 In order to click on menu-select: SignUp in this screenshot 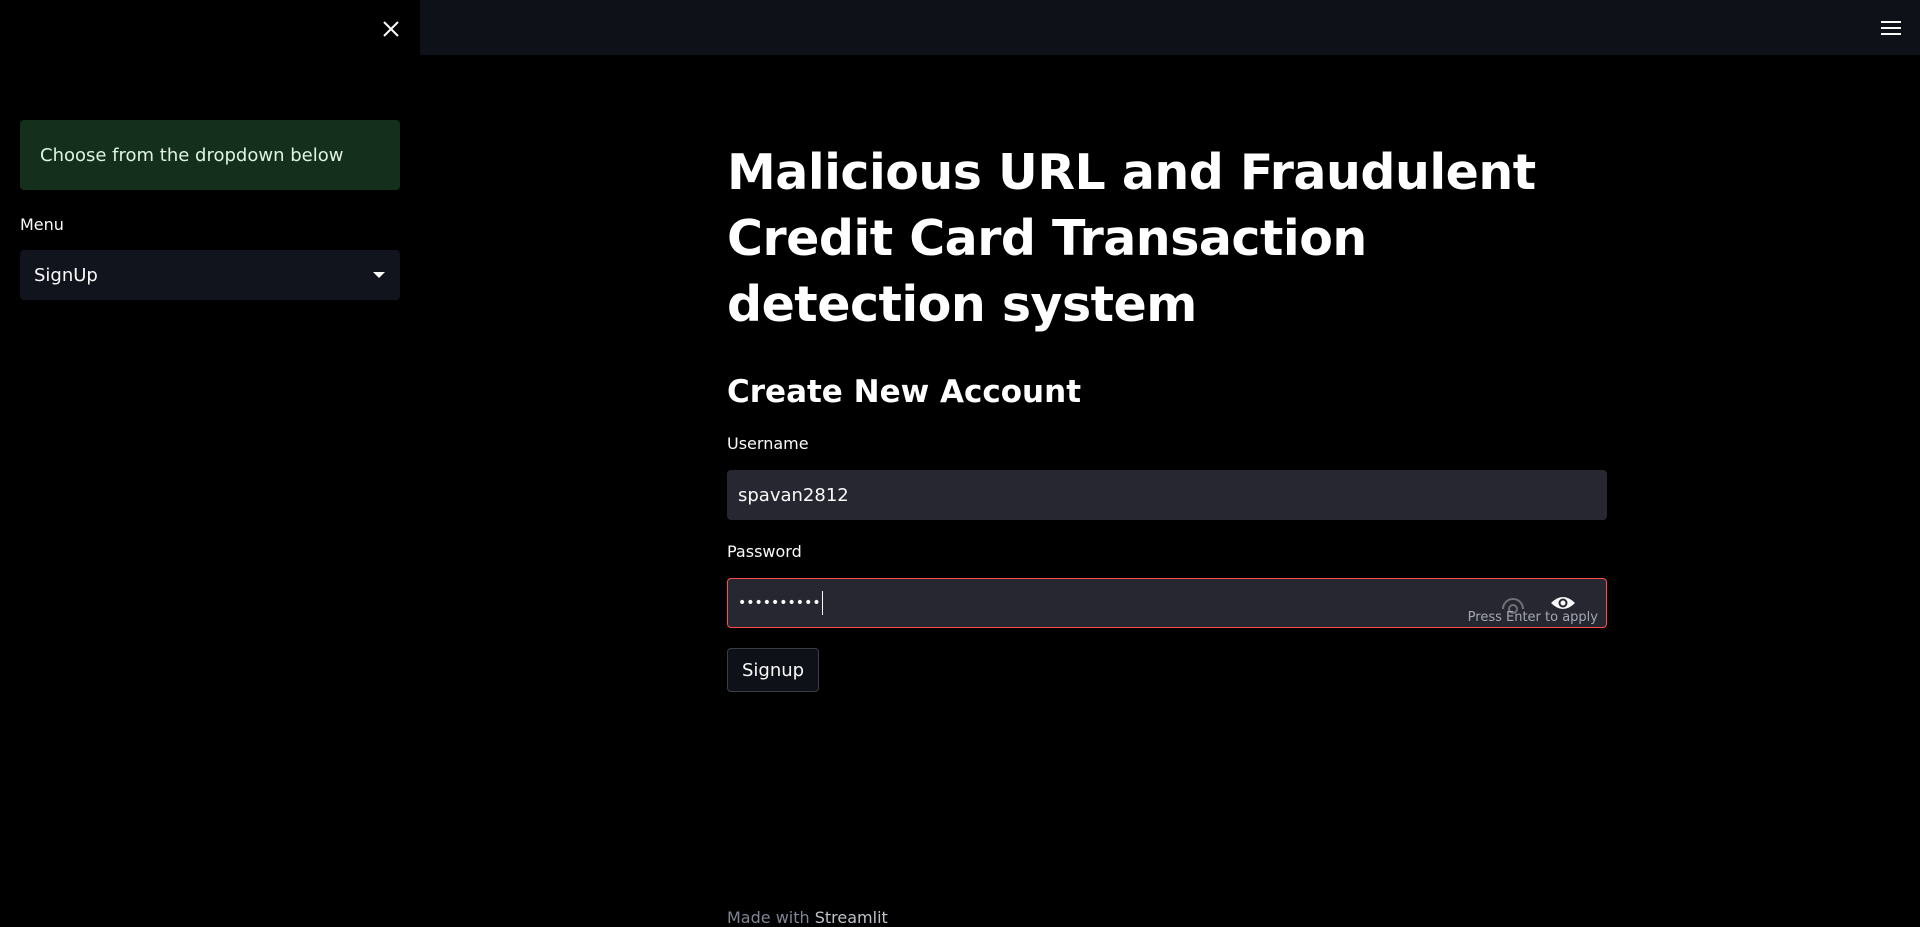, I will do `click(210, 275)`.